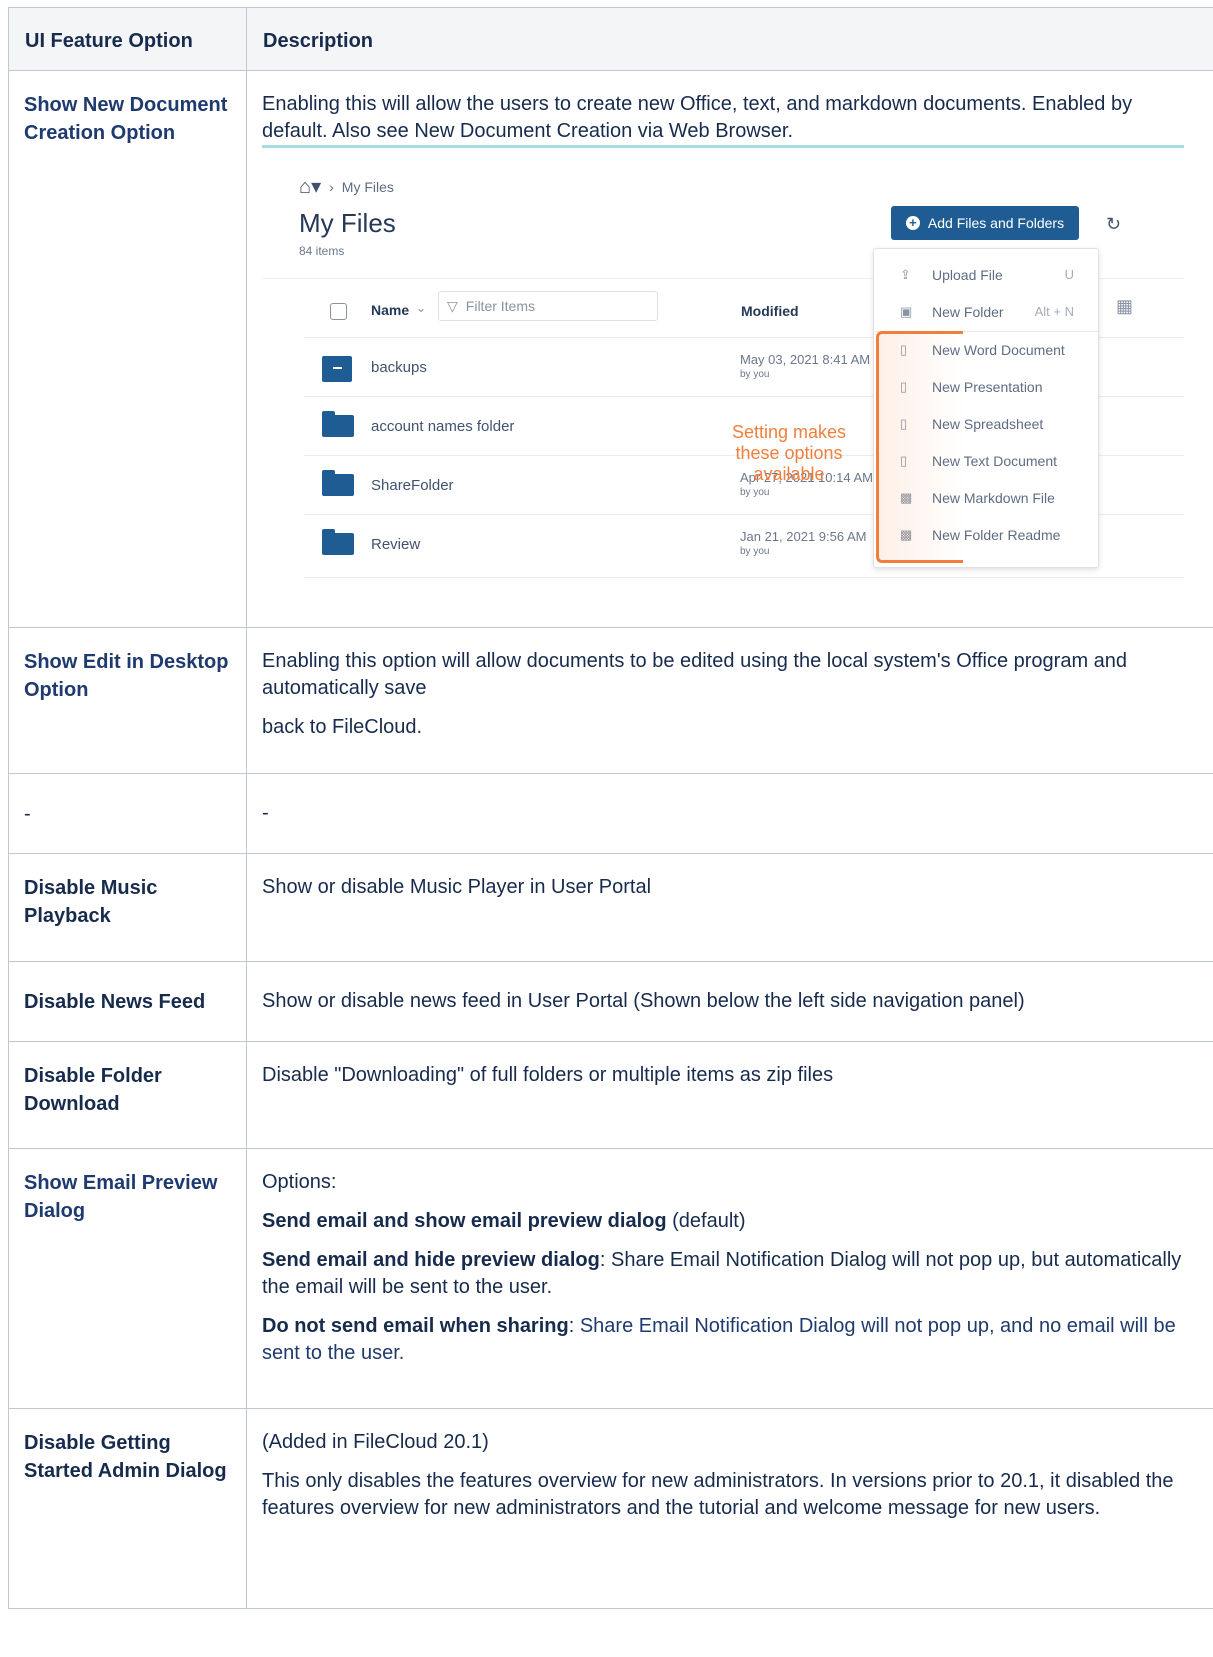 Image resolution: width=1213 pixels, height=1657 pixels. Describe the element at coordinates (906, 311) in the screenshot. I see `new-folder-icon: ▣` at that location.